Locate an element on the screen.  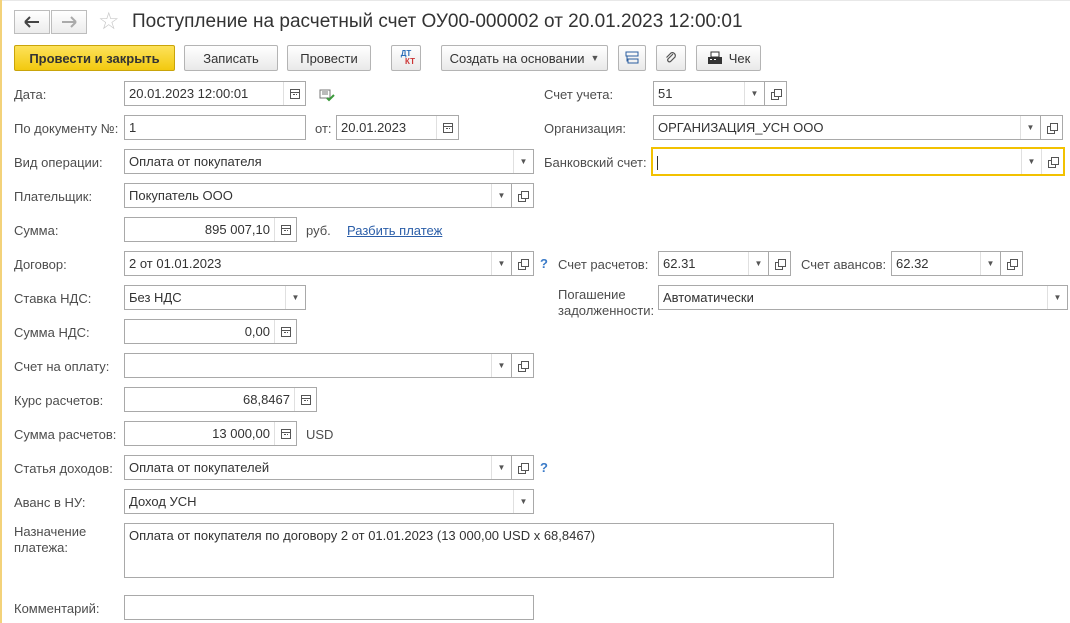
exchange-rate-value: 68,8467 is located at coordinates (266, 399).